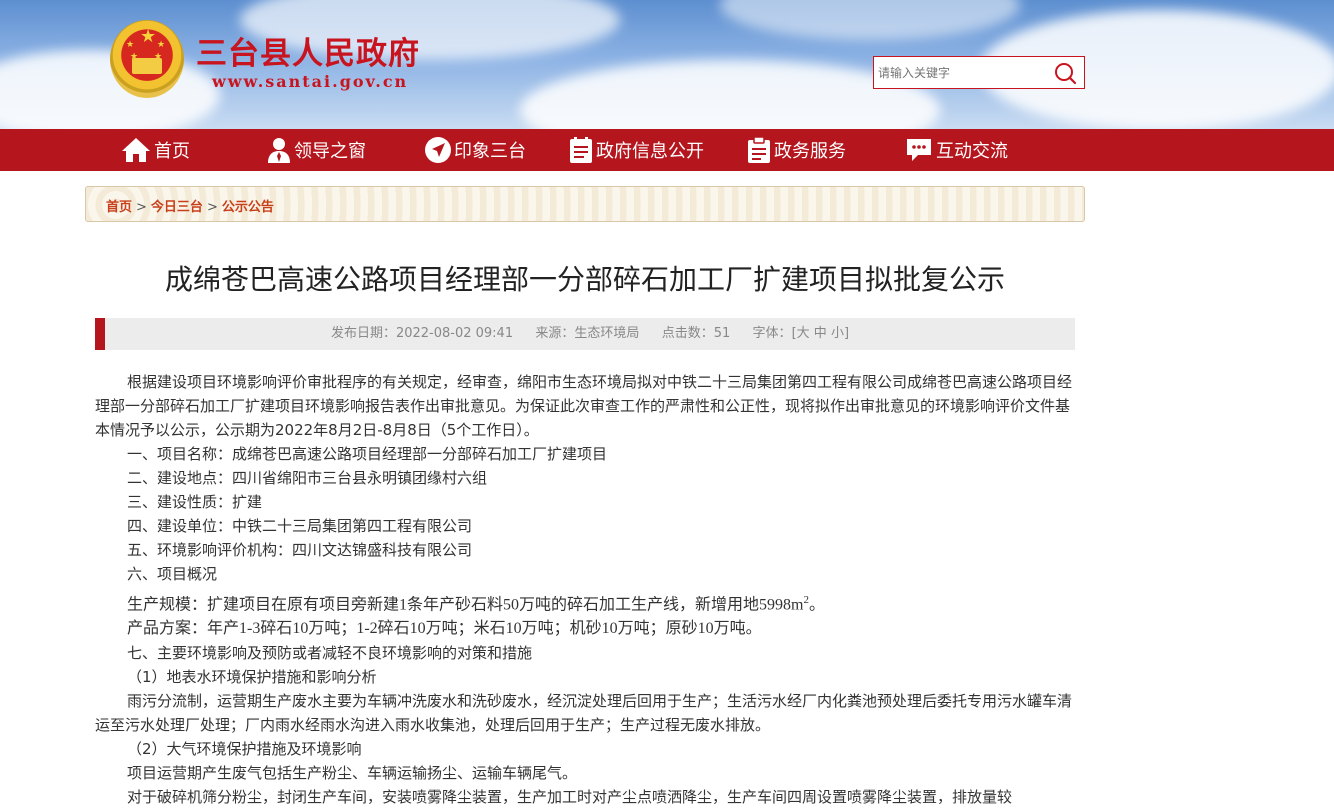  Describe the element at coordinates (803, 333) in the screenshot. I see `font-size-large: 大` at that location.